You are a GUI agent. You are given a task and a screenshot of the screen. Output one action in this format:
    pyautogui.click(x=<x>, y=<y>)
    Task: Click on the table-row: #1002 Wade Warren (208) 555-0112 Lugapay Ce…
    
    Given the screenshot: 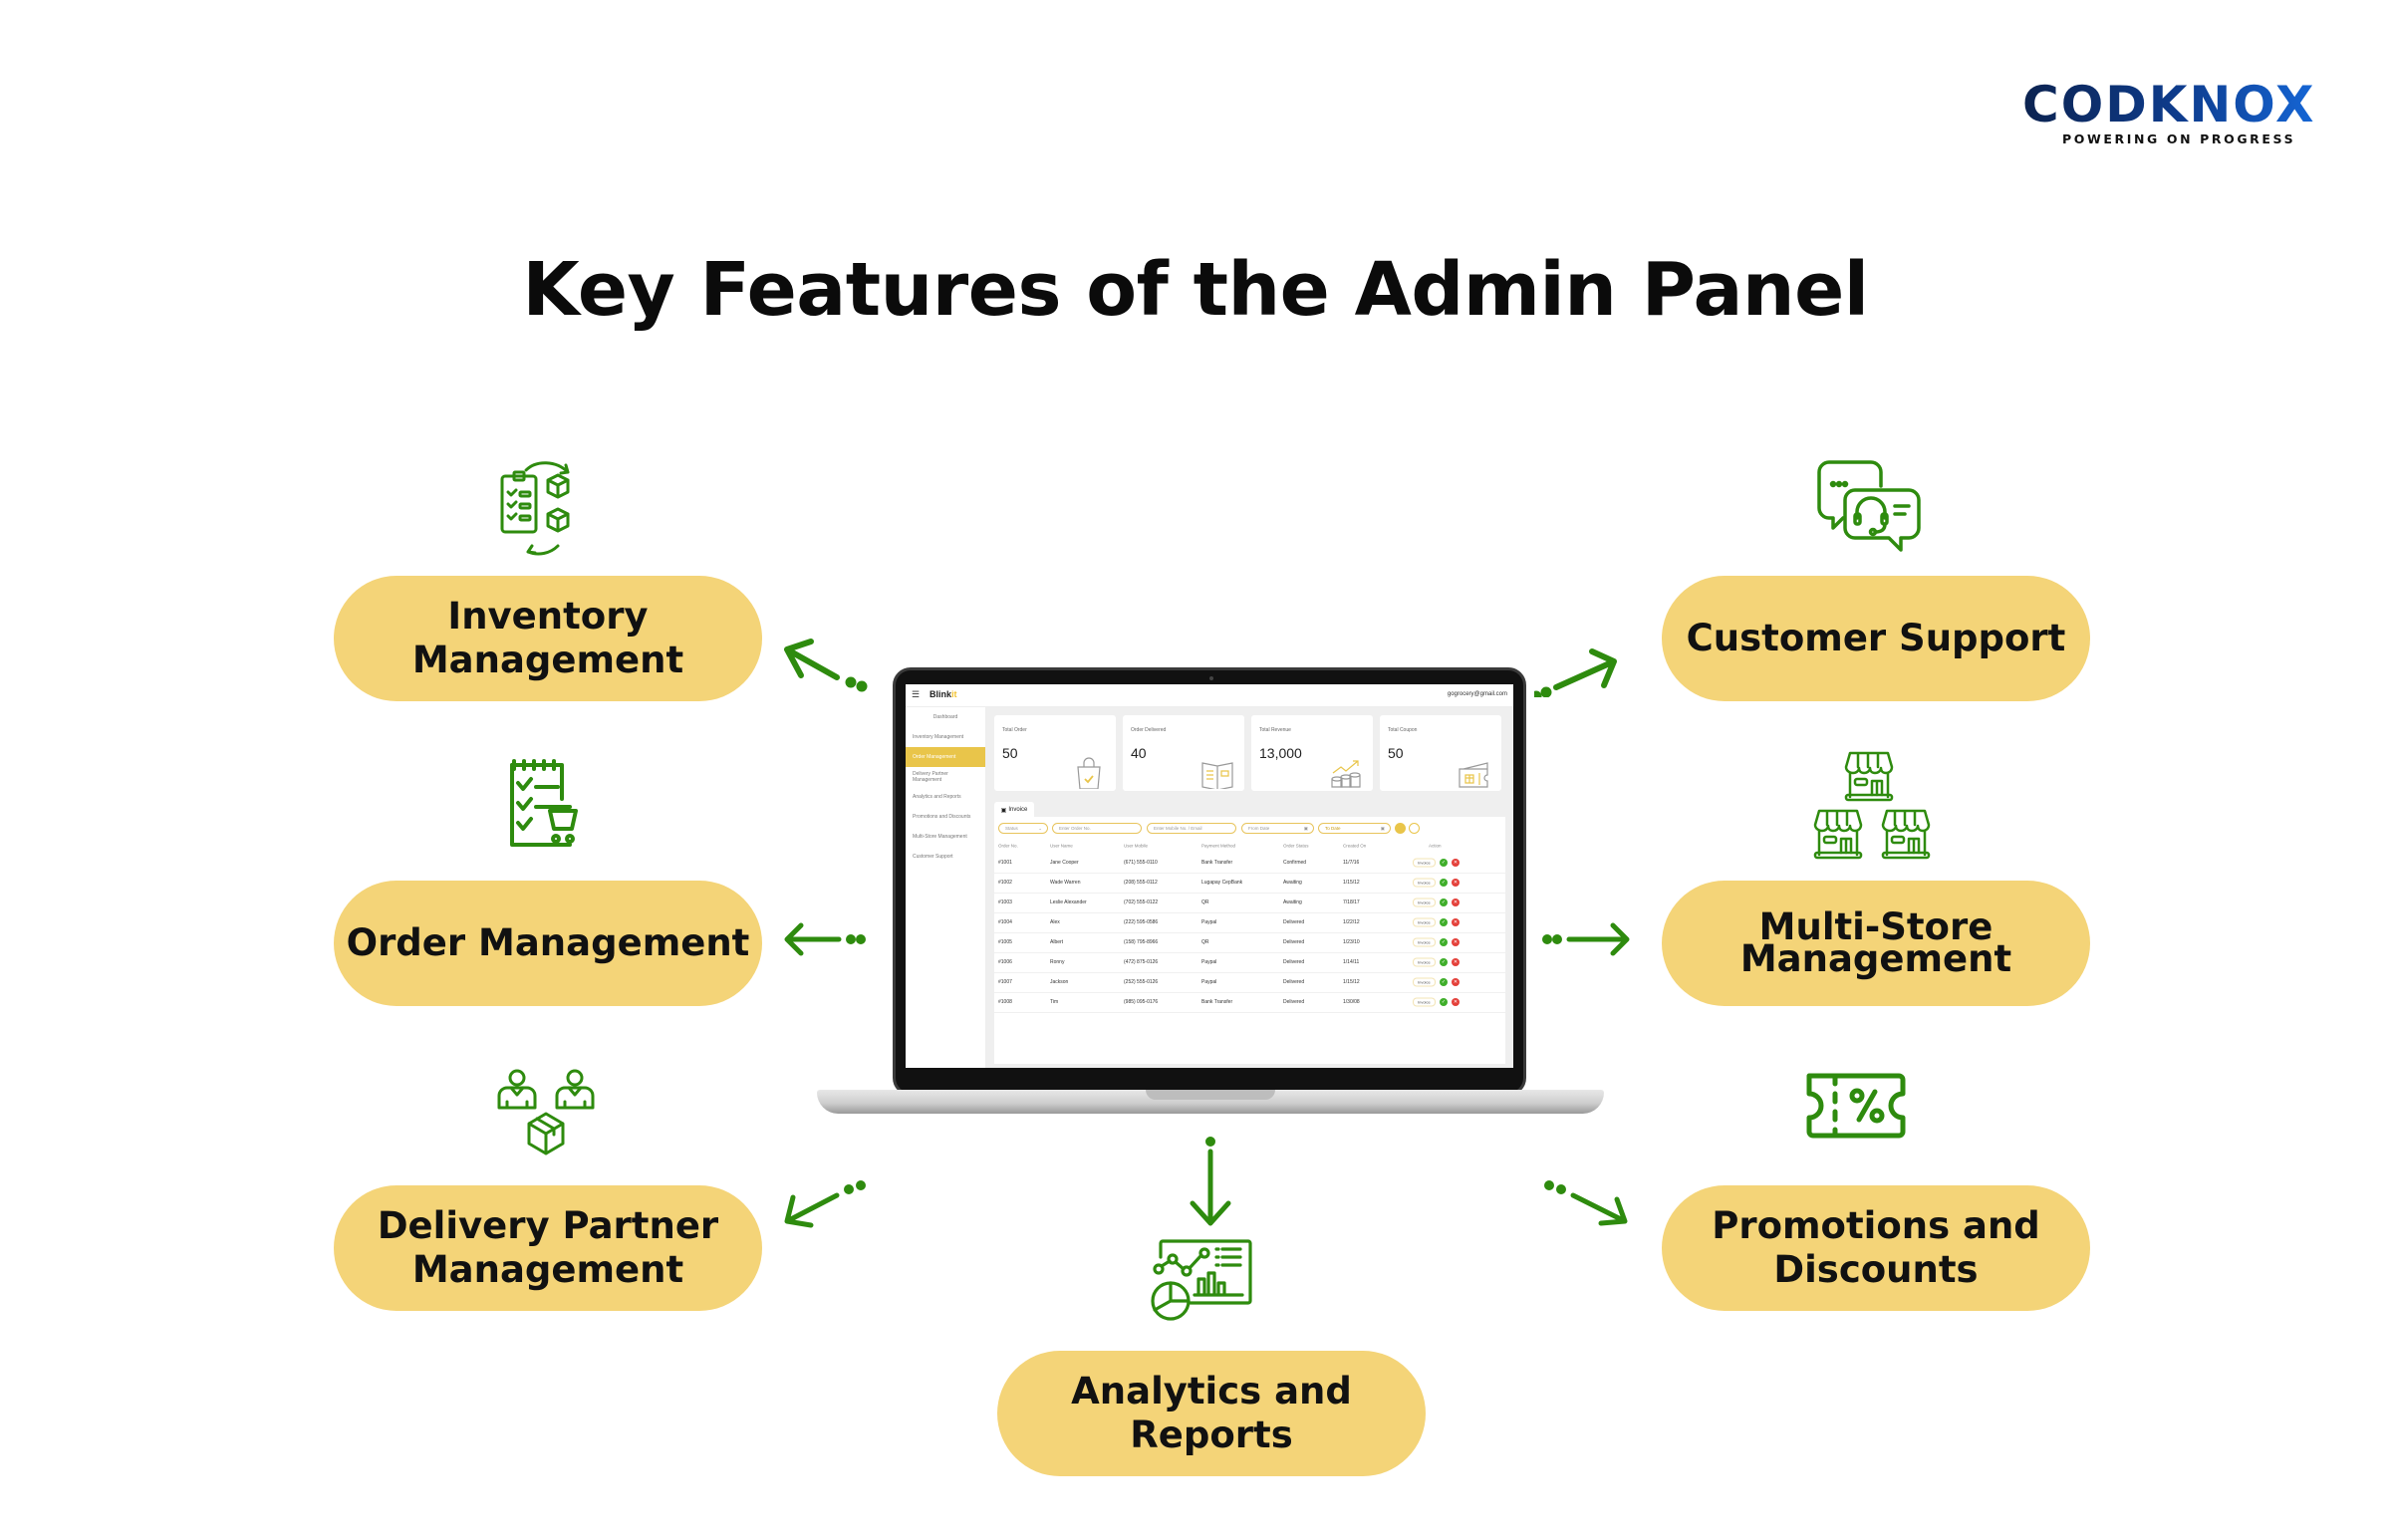 What is the action you would take?
    pyautogui.click(x=1249, y=883)
    